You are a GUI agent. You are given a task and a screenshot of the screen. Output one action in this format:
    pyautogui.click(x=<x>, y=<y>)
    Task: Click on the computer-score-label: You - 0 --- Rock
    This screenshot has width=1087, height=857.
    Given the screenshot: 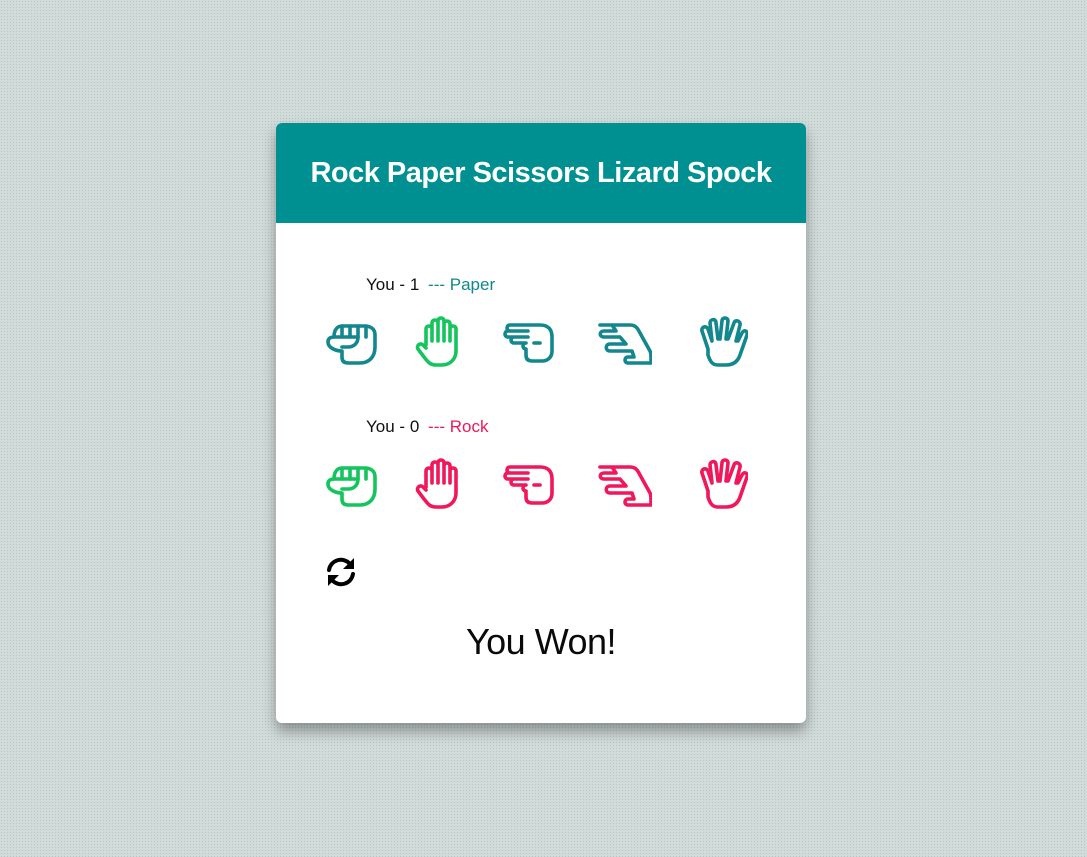 What is the action you would take?
    pyautogui.click(x=427, y=427)
    